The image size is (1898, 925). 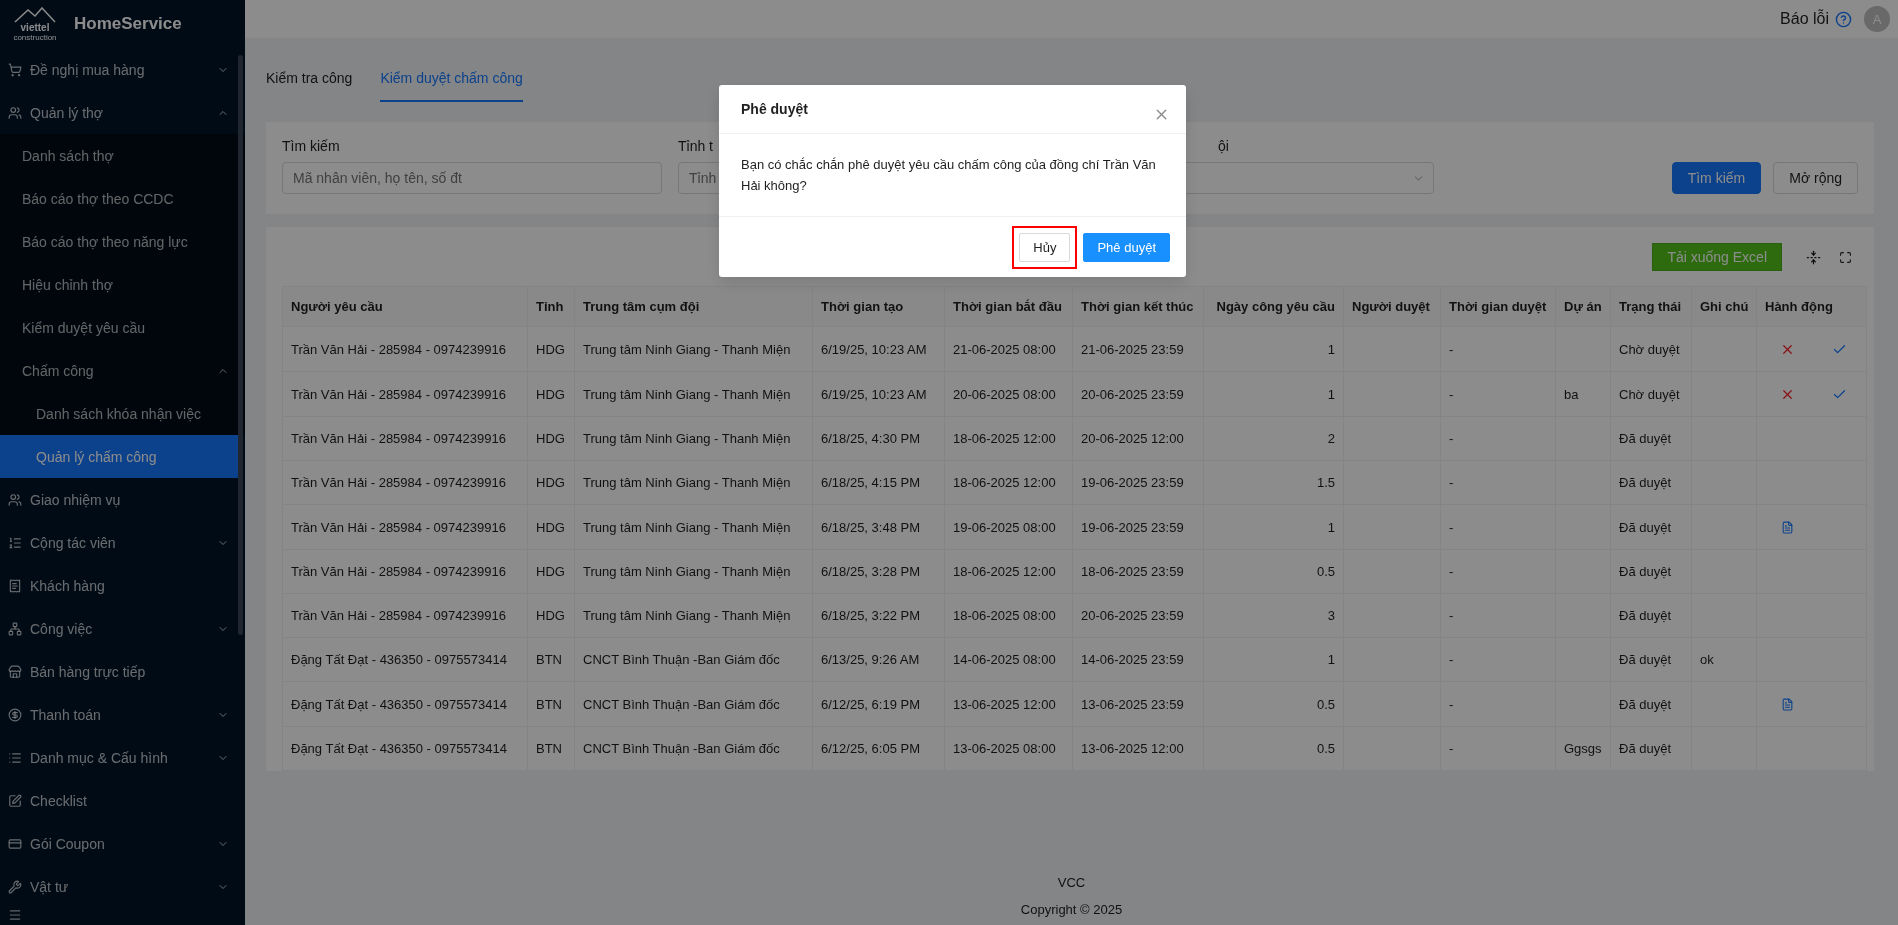 What do you see at coordinates (1126, 247) in the screenshot?
I see `approve-button: Phê duyệt` at bounding box center [1126, 247].